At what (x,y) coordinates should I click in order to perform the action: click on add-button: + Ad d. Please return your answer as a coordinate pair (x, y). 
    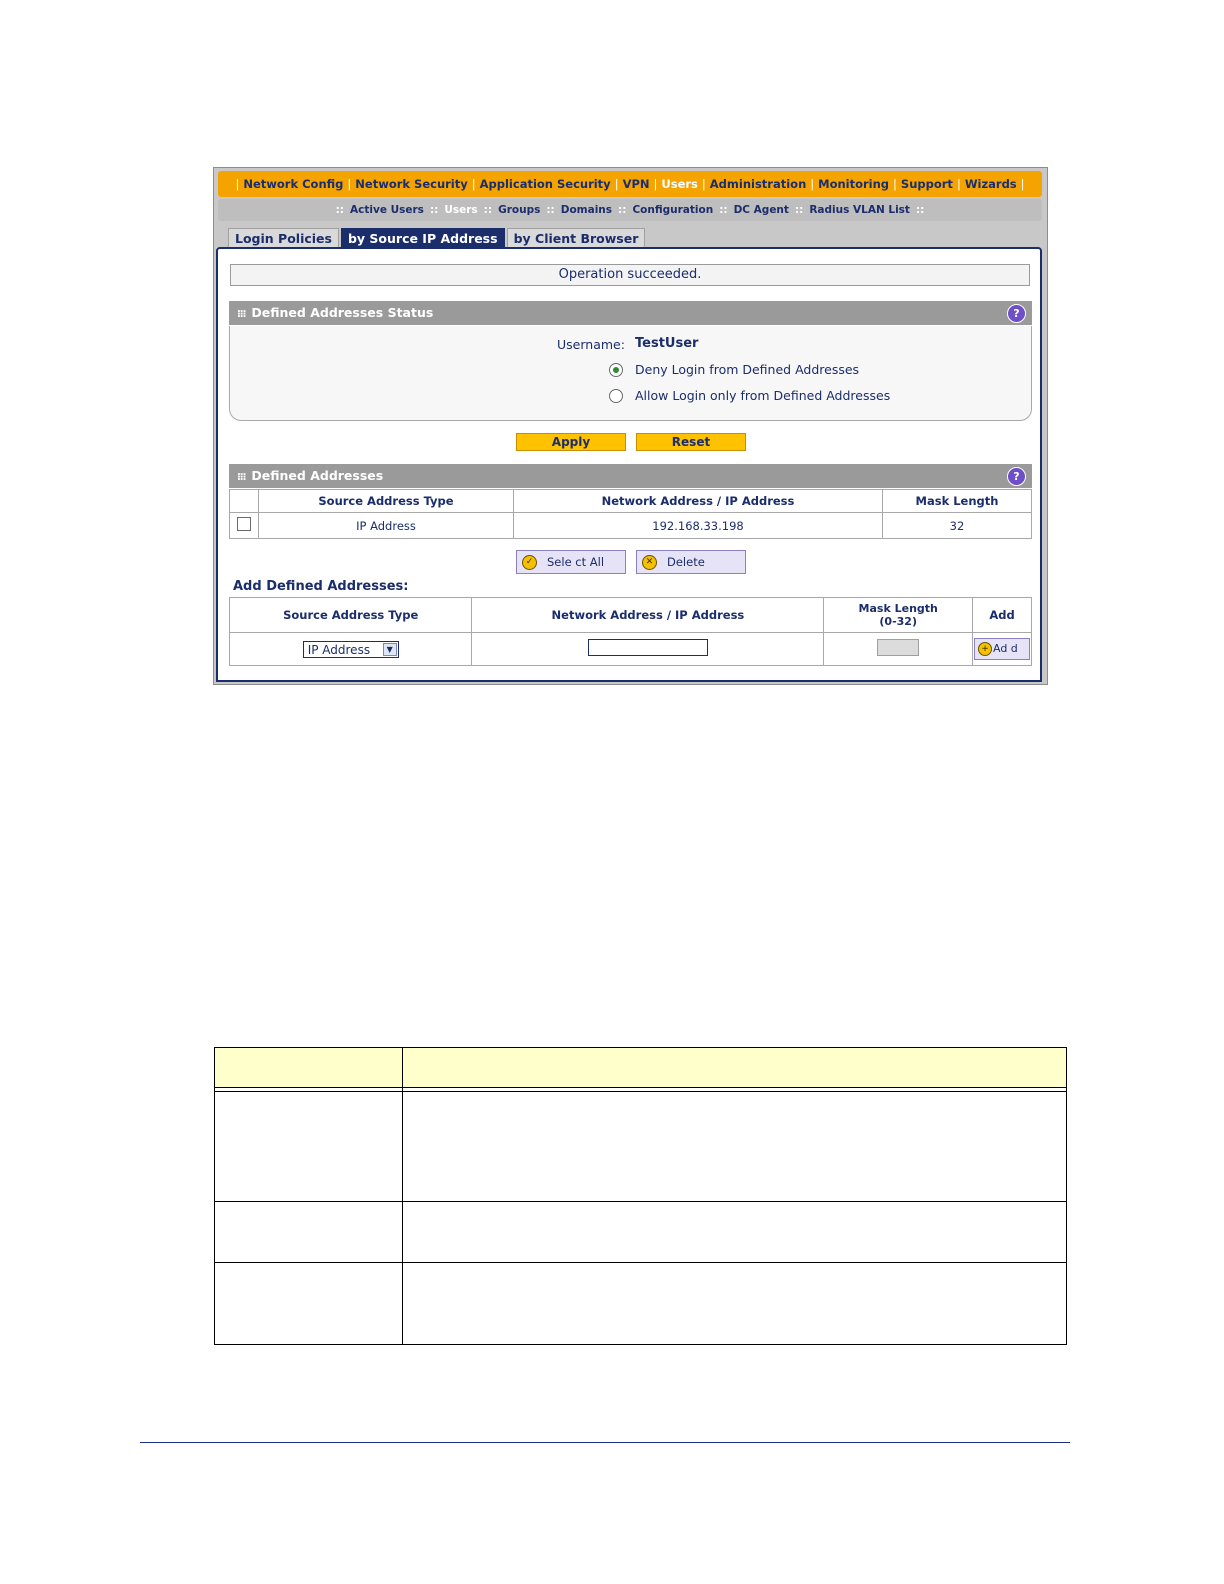
    Looking at the image, I should click on (1002, 649).